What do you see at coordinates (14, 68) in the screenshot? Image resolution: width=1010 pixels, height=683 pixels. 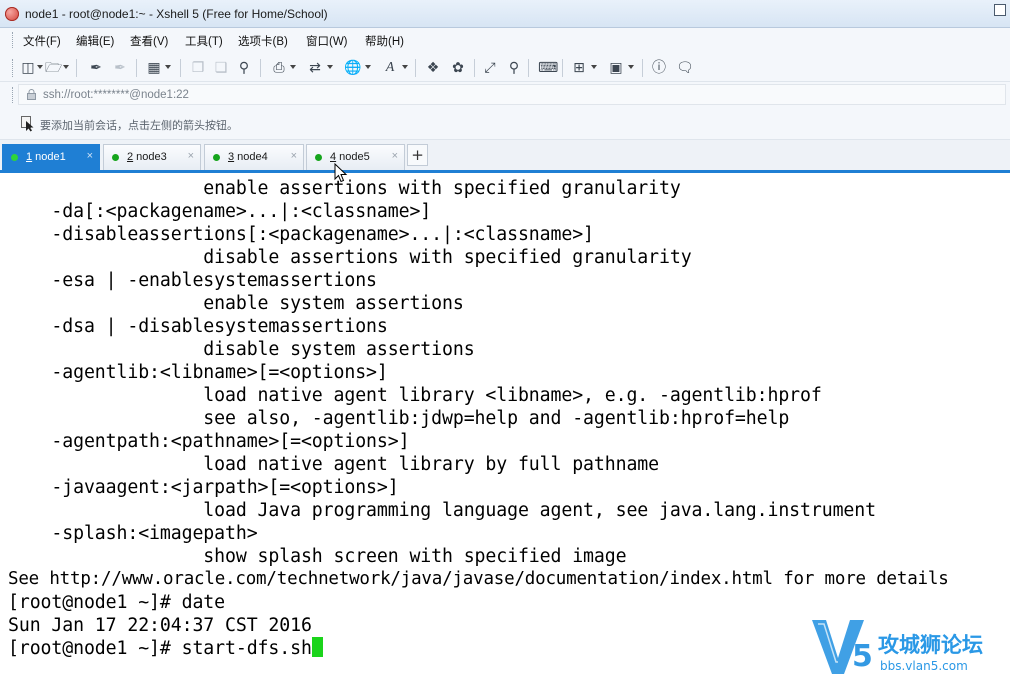 I see `toolbar-grip` at bounding box center [14, 68].